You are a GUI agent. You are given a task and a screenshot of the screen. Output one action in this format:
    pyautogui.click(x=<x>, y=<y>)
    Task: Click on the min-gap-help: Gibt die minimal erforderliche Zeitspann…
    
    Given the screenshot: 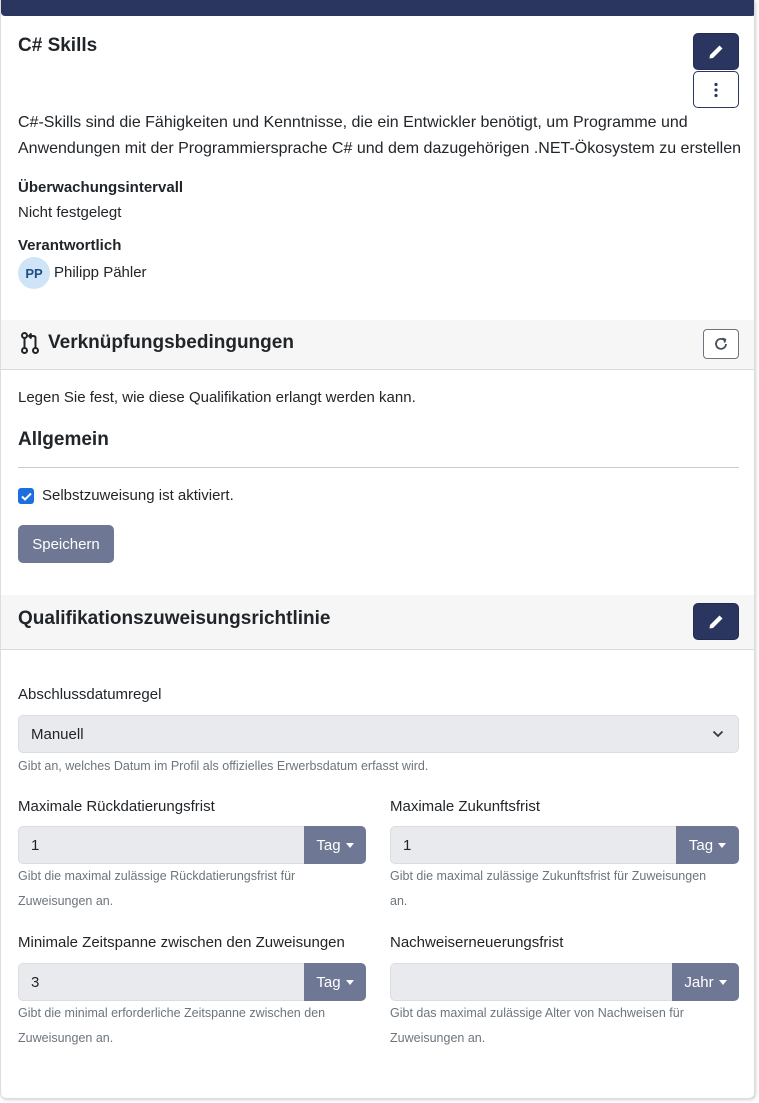 What is the action you would take?
    pyautogui.click(x=172, y=1025)
    